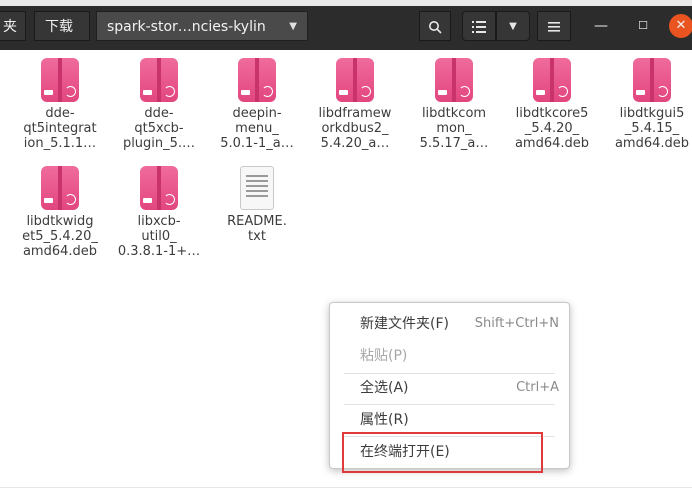 Image resolution: width=692 pixels, height=497 pixels. I want to click on search-button, so click(435, 26).